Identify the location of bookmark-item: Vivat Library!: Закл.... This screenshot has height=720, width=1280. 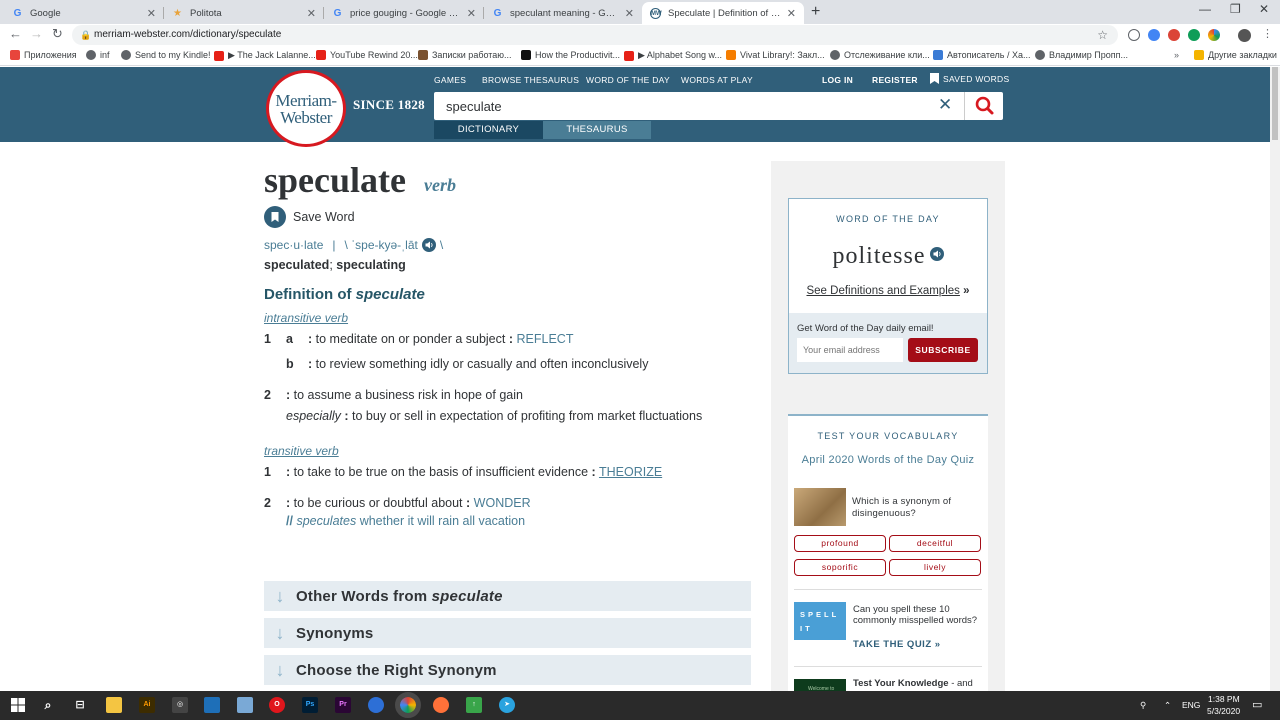
(775, 55).